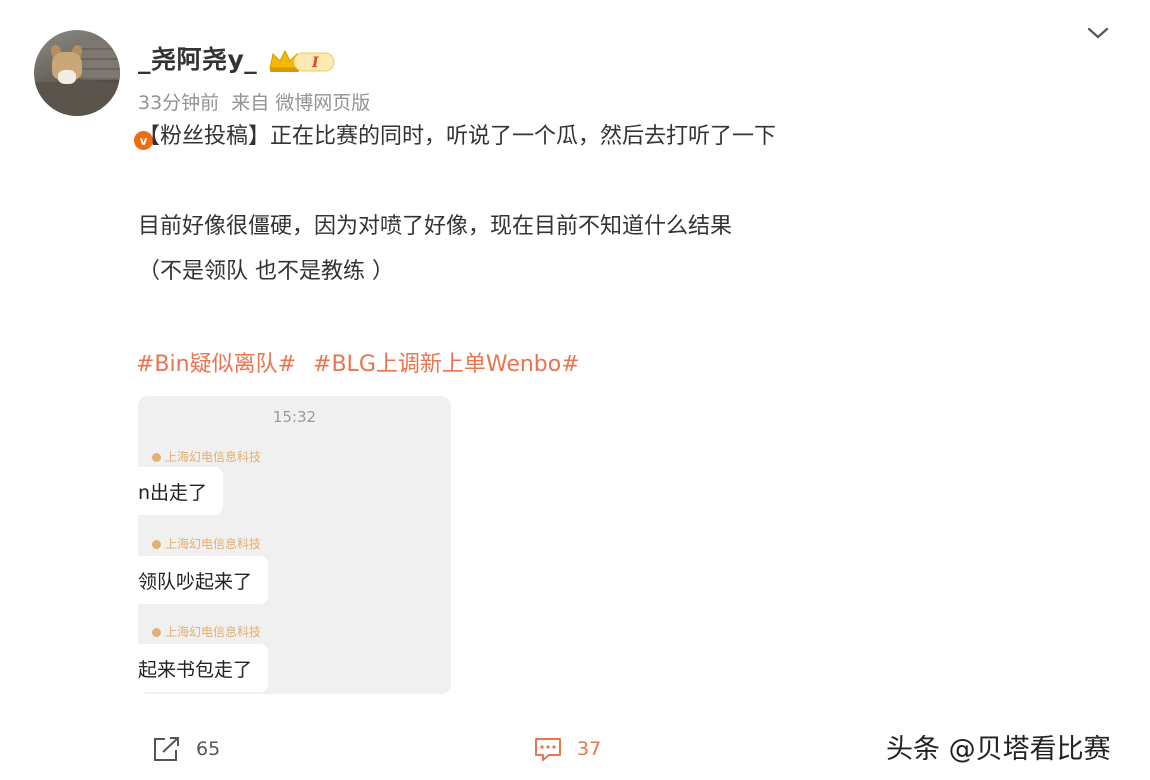  What do you see at coordinates (548, 749) in the screenshot?
I see `comment-icon` at bounding box center [548, 749].